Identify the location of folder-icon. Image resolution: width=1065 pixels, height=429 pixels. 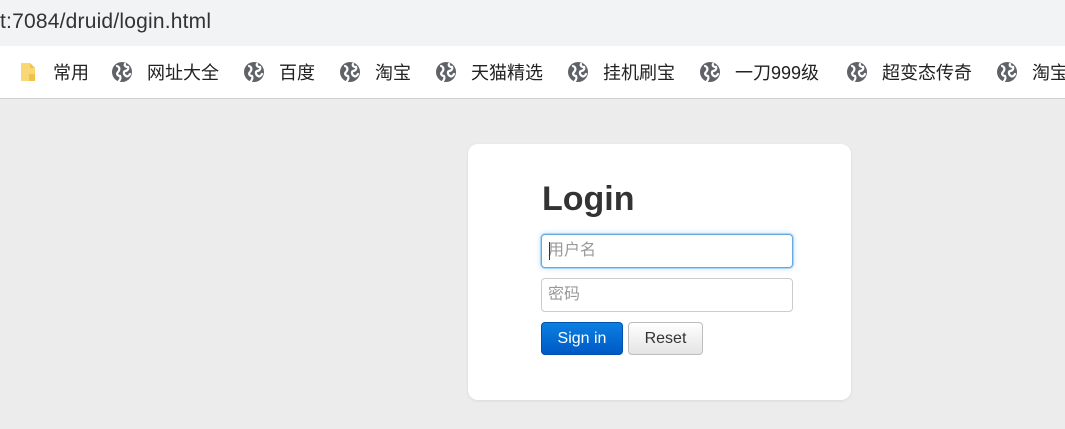
(28, 72).